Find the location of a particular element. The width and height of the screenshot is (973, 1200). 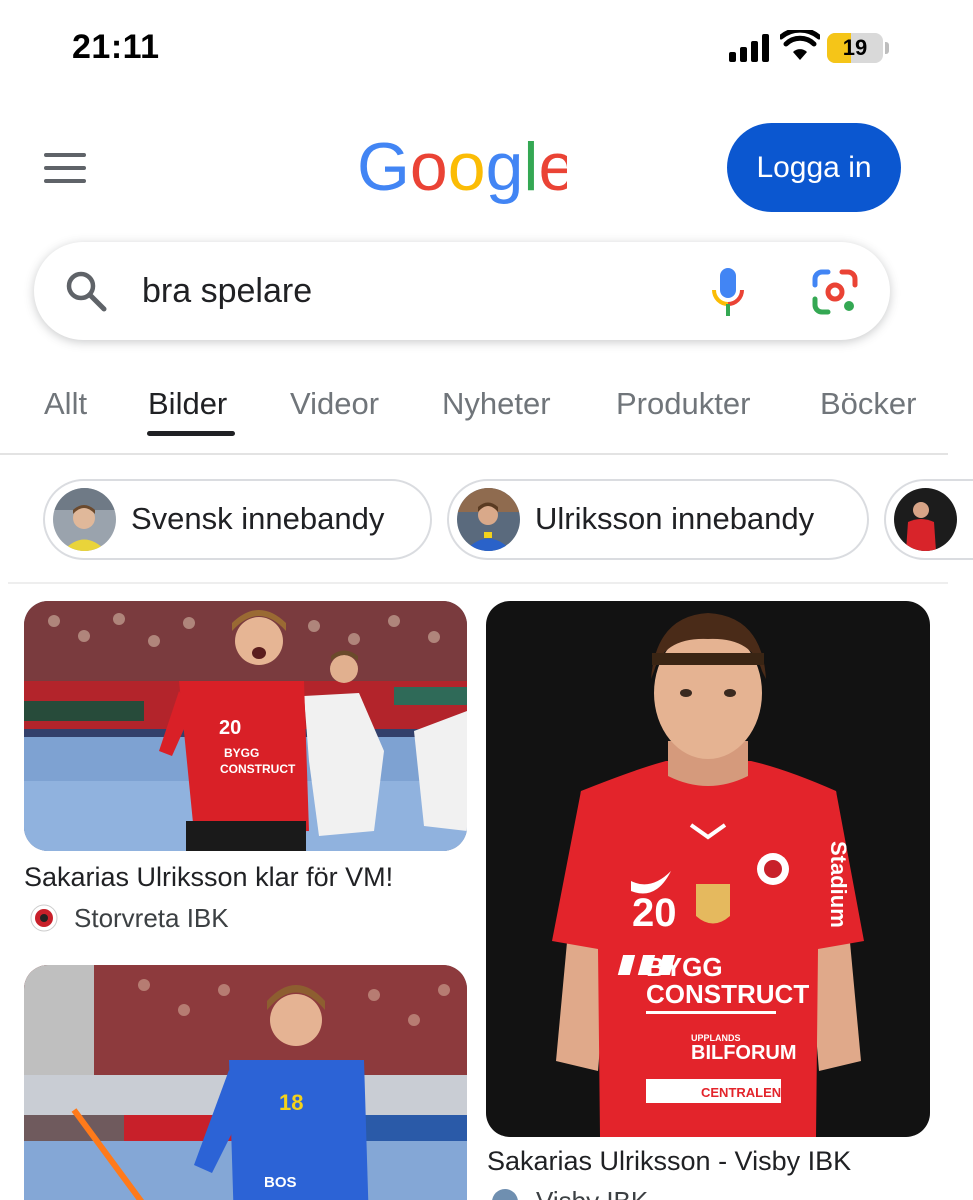

search-box is located at coordinates (462, 291).